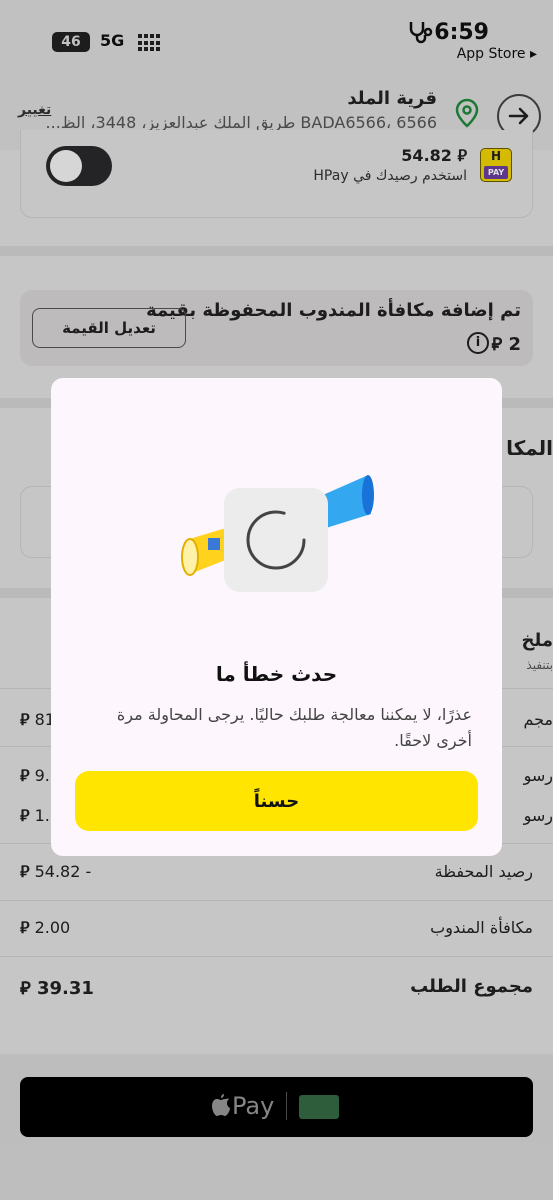  Describe the element at coordinates (276, 540) in the screenshot. I see `spinner-tile` at that location.